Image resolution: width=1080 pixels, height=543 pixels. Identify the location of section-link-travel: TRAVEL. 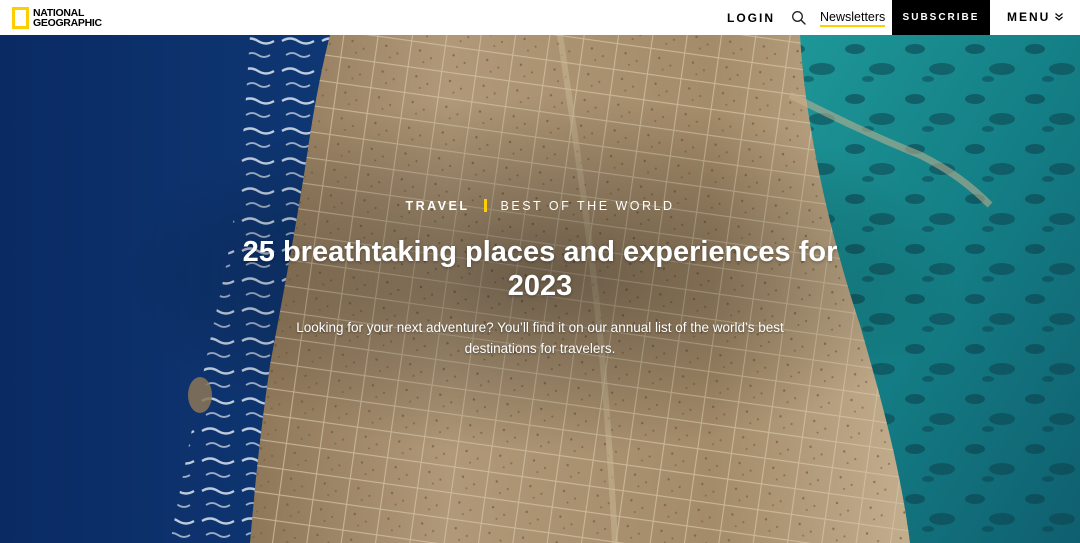
(437, 206).